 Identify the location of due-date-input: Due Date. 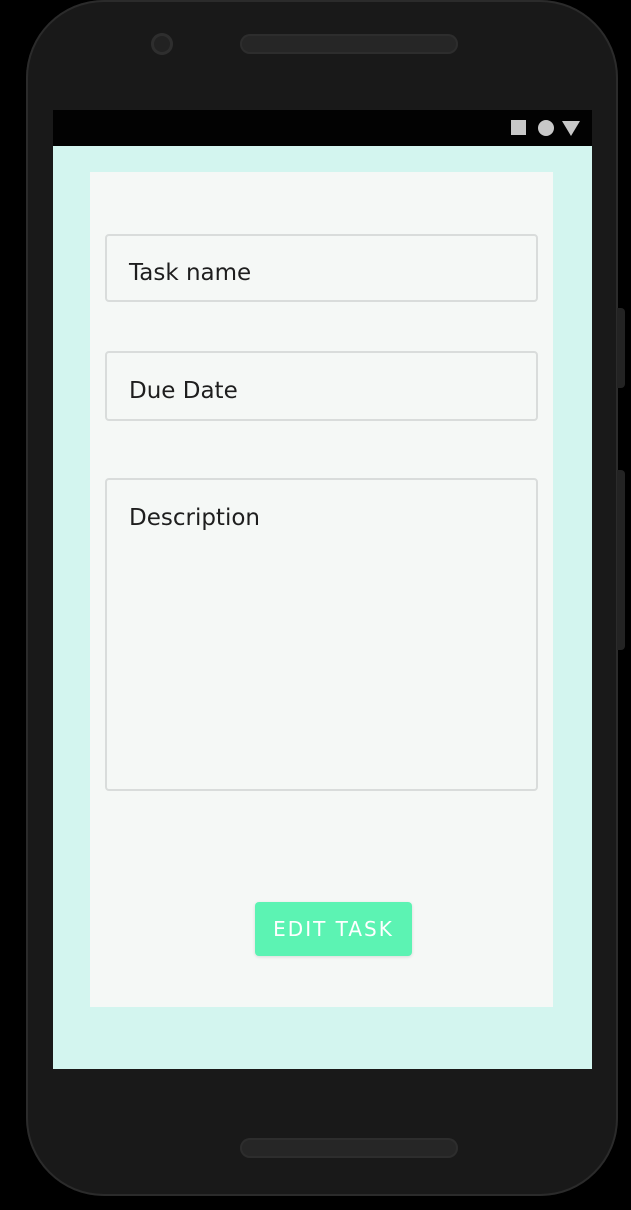
(321, 386).